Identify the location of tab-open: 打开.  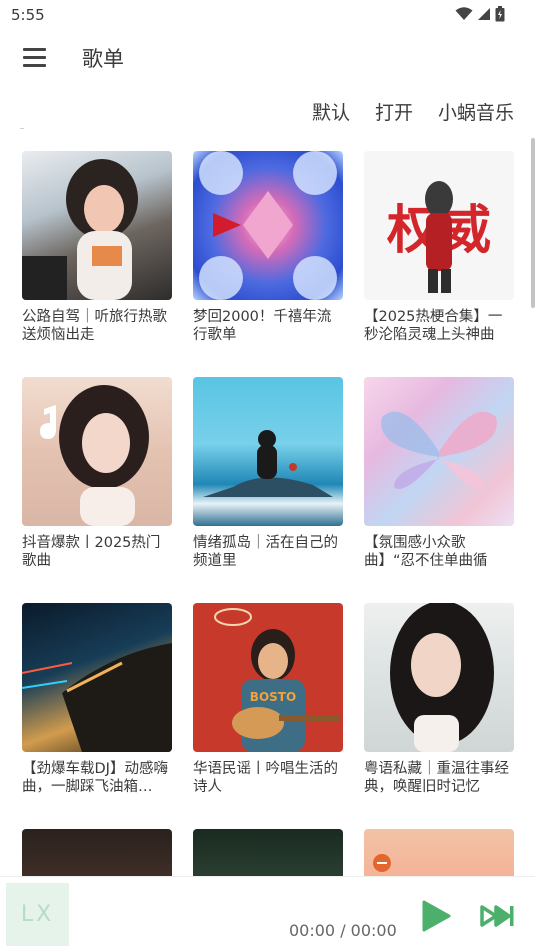
(394, 111).